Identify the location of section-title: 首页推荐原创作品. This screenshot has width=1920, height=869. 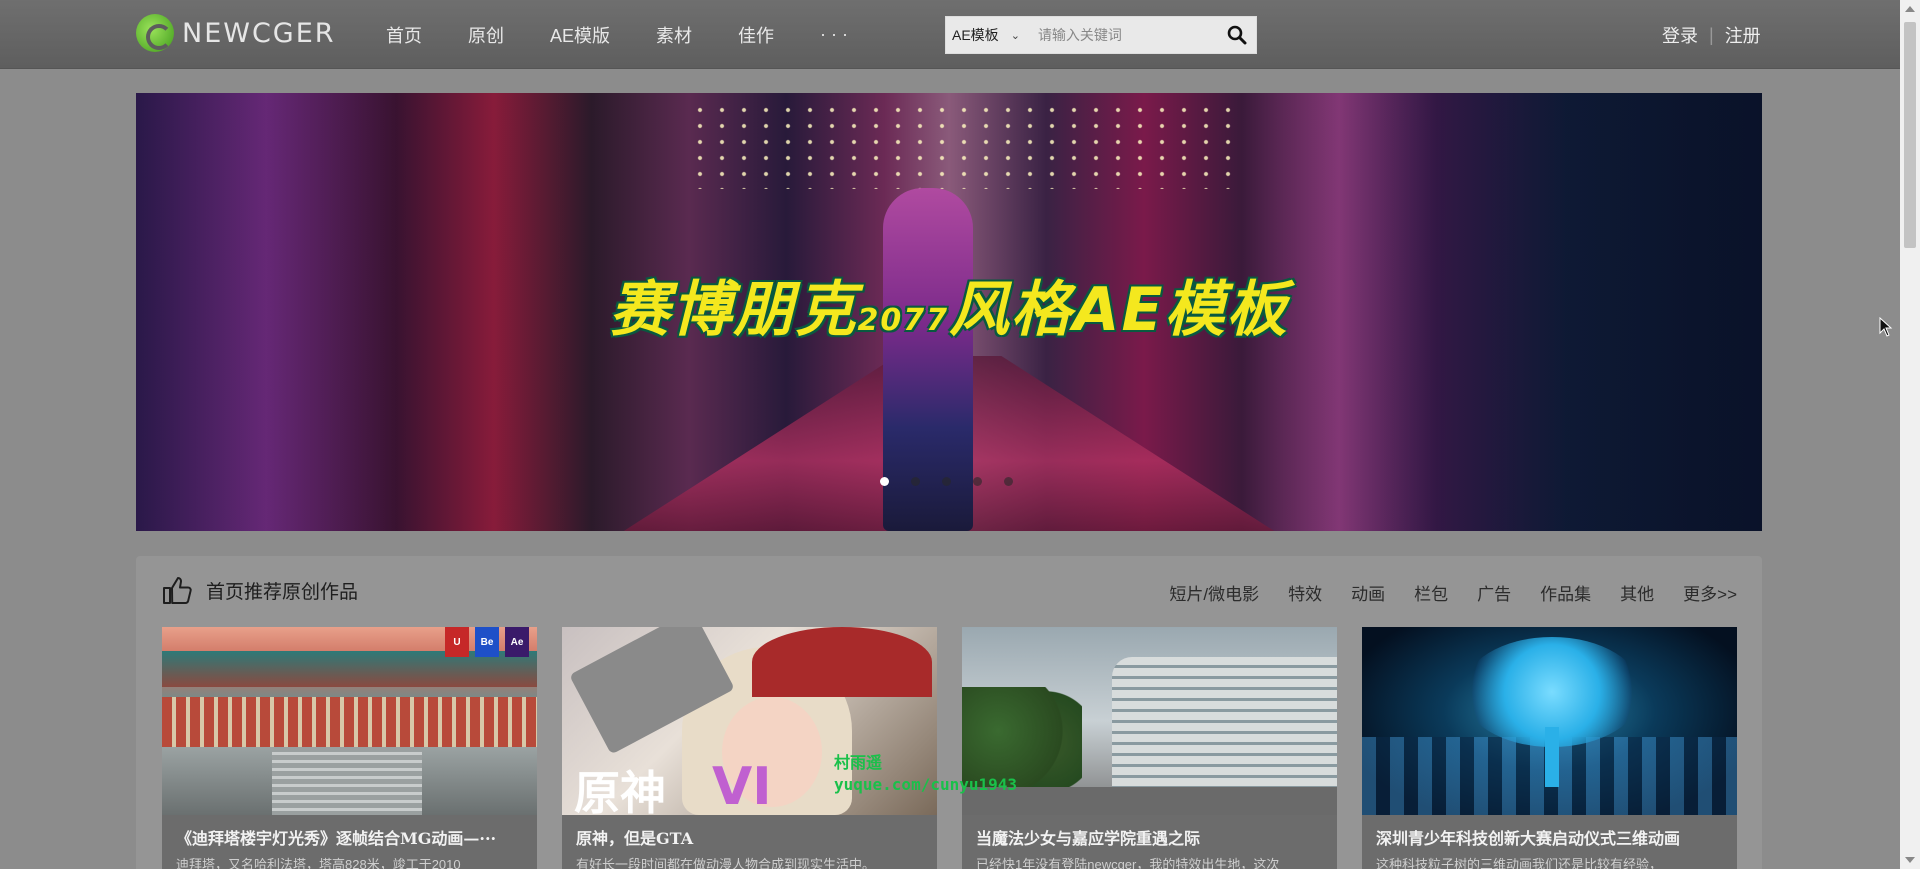
(282, 591).